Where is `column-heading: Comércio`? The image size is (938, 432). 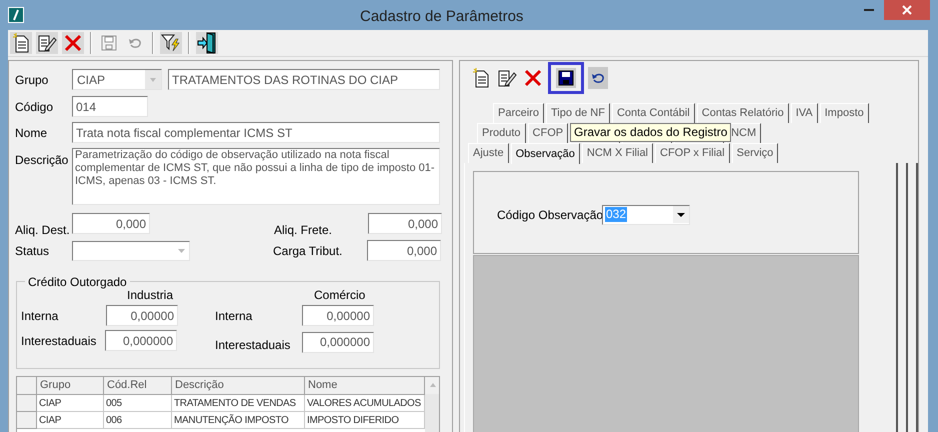
column-heading: Comércio is located at coordinates (340, 295).